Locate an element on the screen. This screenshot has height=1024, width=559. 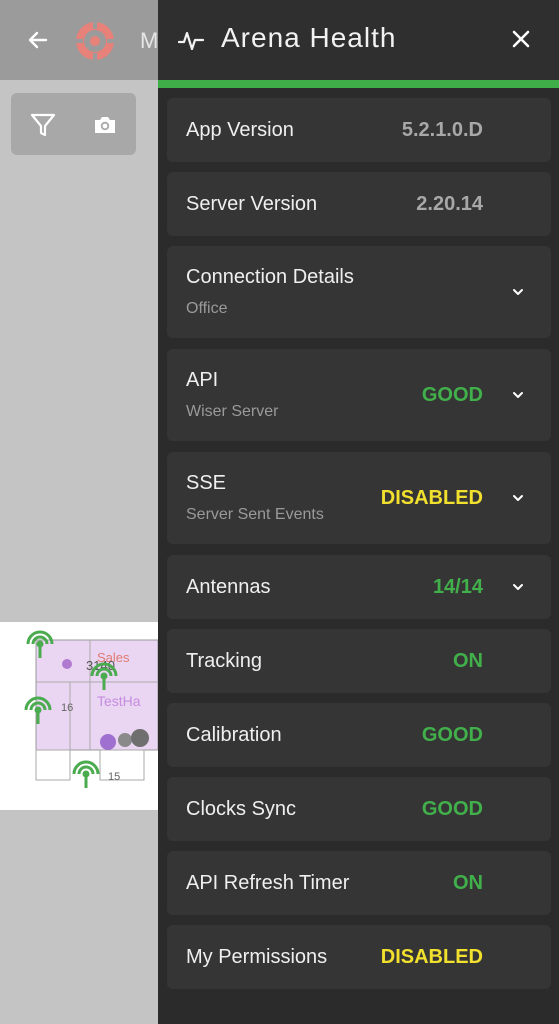
card-server-version: Server Version 2.20.14 is located at coordinates (359, 204).